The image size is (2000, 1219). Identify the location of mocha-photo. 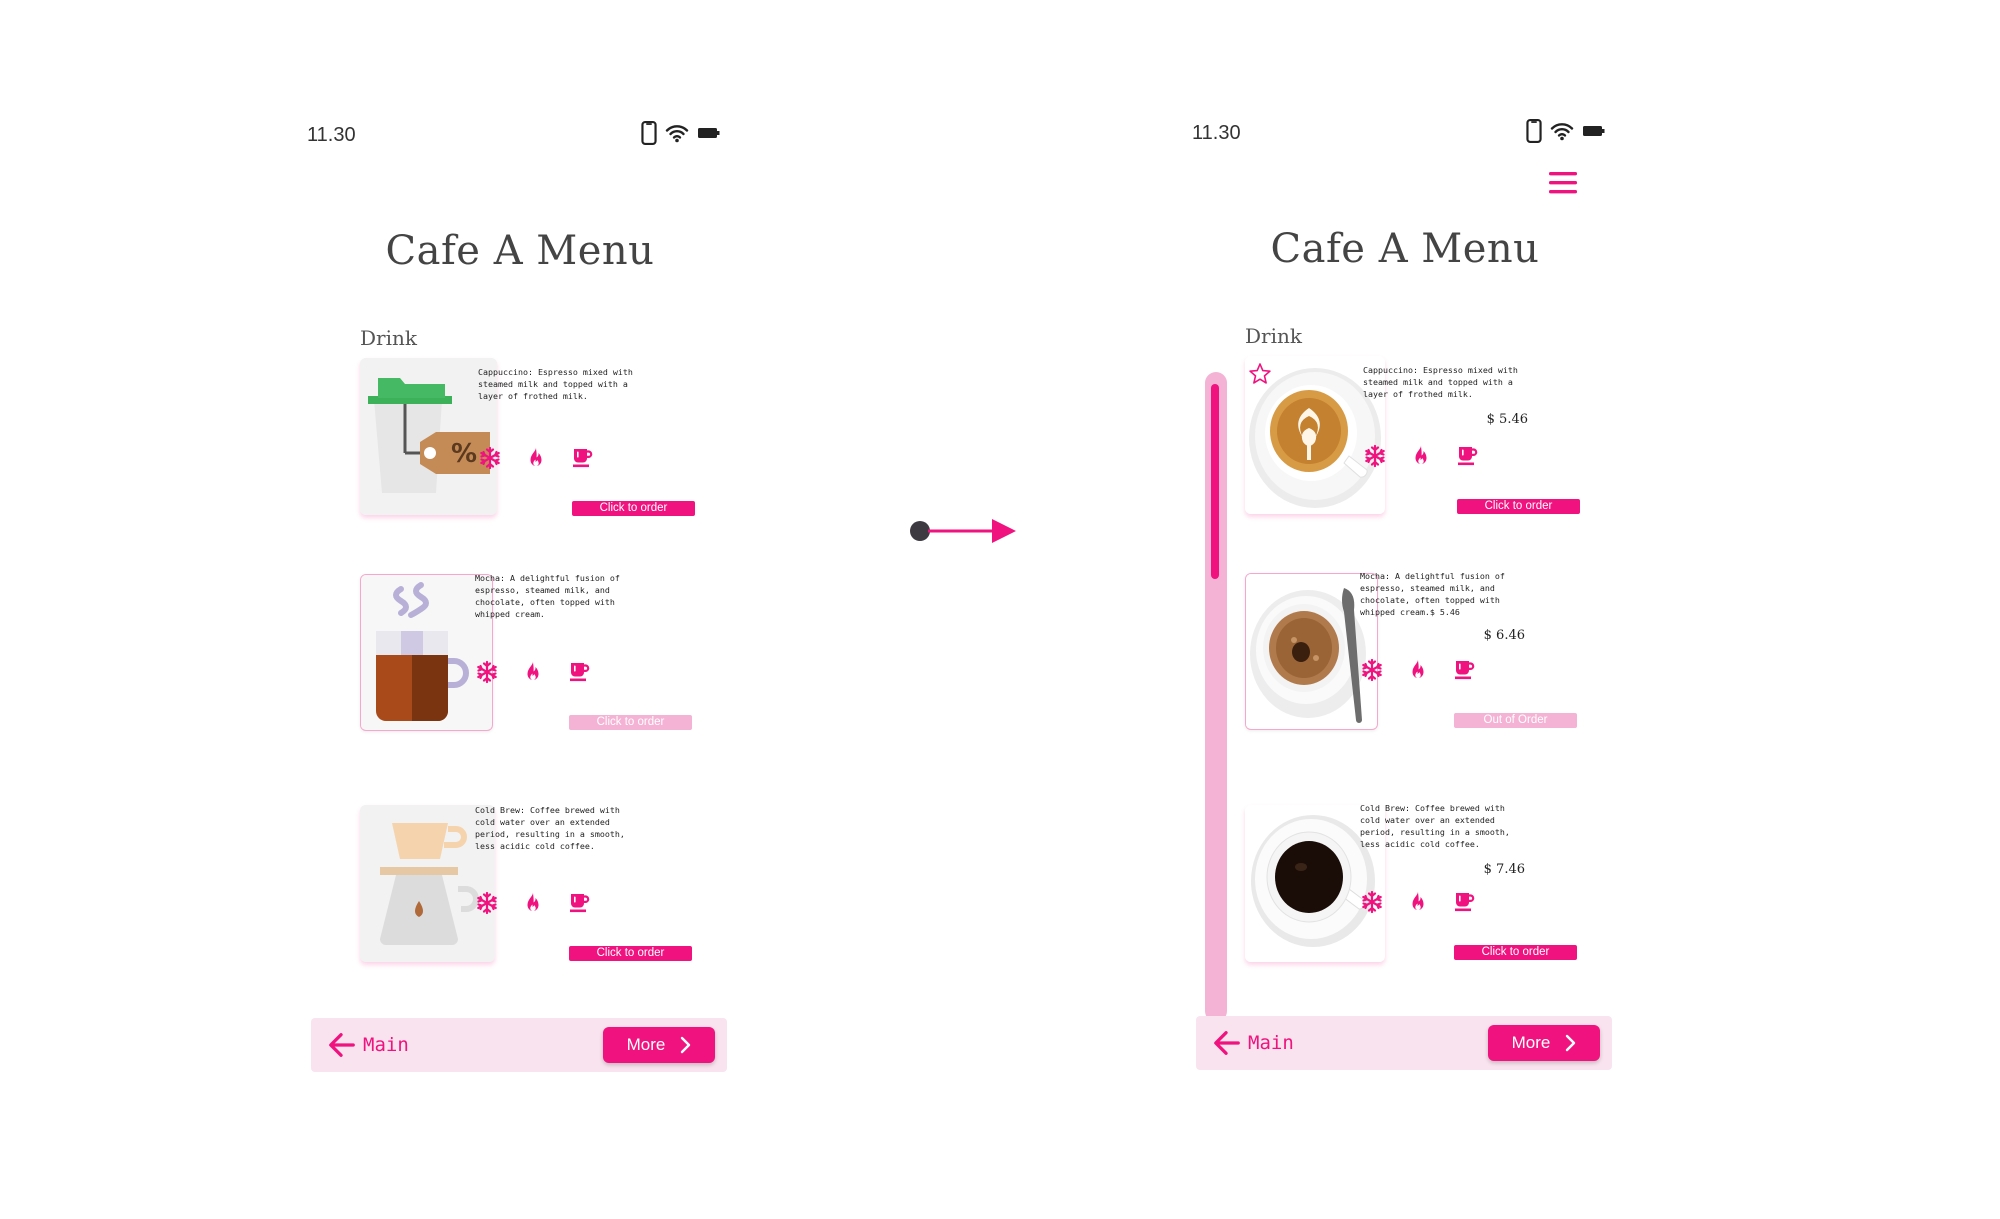
(1311, 651).